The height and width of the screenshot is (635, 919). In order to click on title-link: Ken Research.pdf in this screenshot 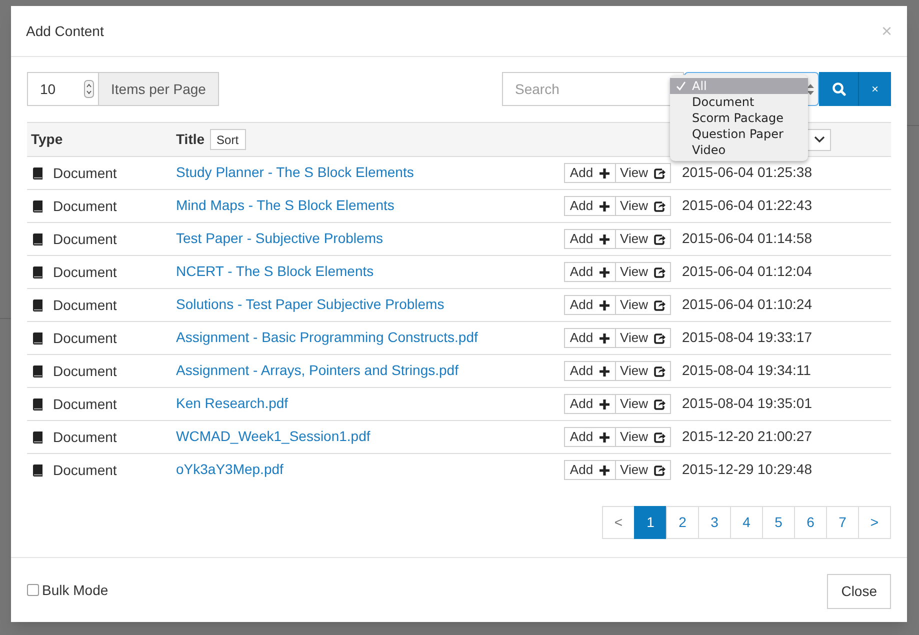, I will do `click(232, 403)`.